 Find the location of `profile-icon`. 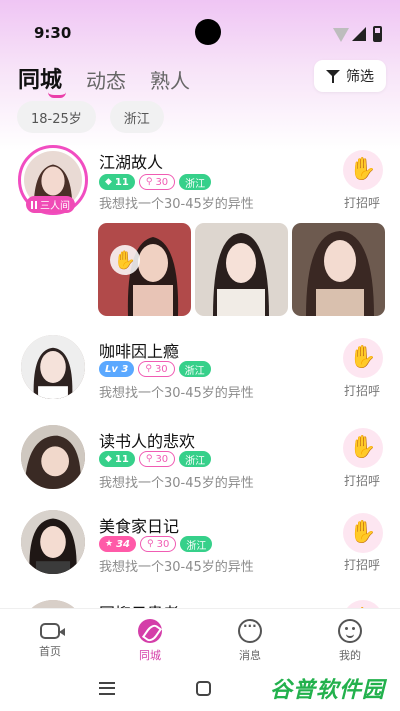

profile-icon is located at coordinates (350, 631).